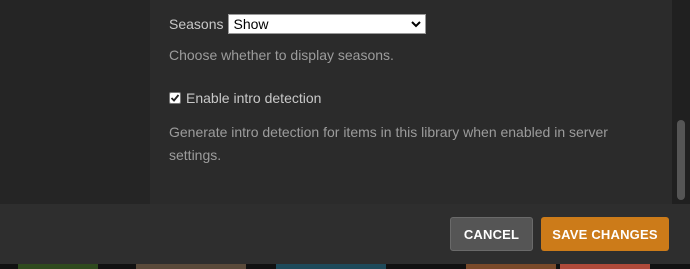 This screenshot has width=690, height=269. I want to click on seasons-help-text: Choose whether to display seasons., so click(281, 55).